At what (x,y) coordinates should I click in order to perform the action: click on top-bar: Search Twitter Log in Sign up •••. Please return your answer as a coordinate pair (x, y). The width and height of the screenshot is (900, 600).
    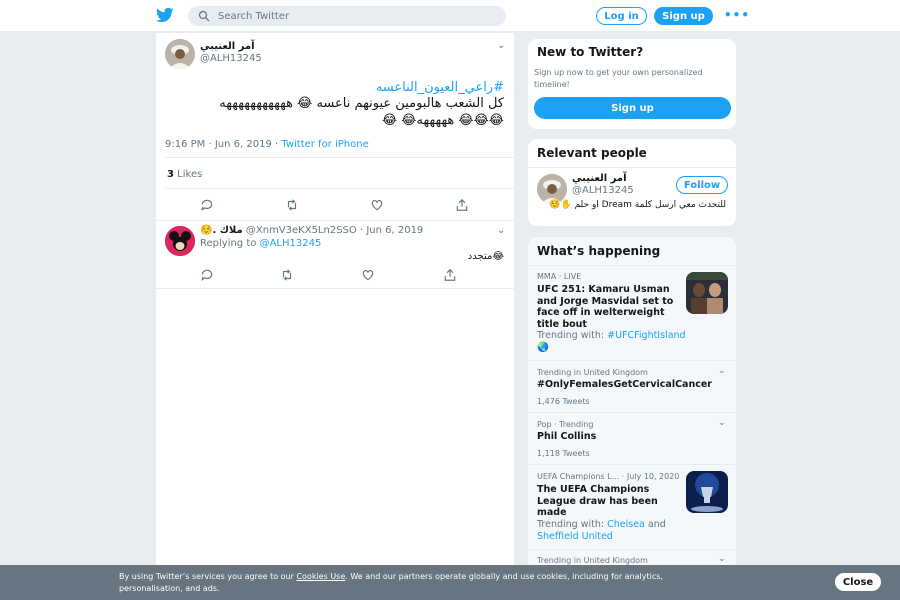
    Looking at the image, I should click on (450, 16).